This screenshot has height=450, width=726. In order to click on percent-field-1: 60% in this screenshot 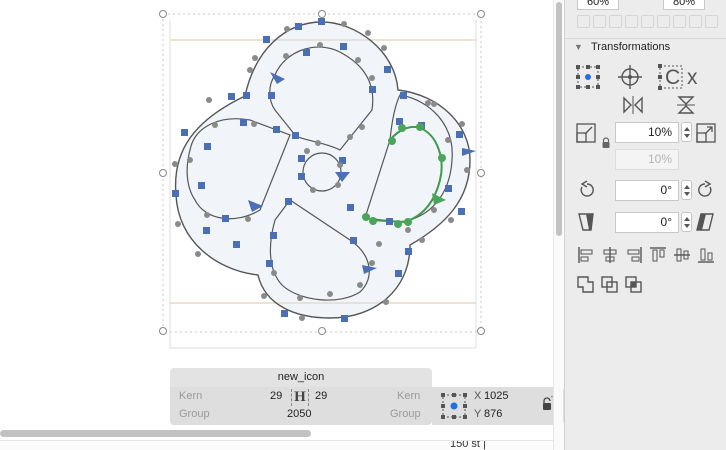, I will do `click(598, 5)`.